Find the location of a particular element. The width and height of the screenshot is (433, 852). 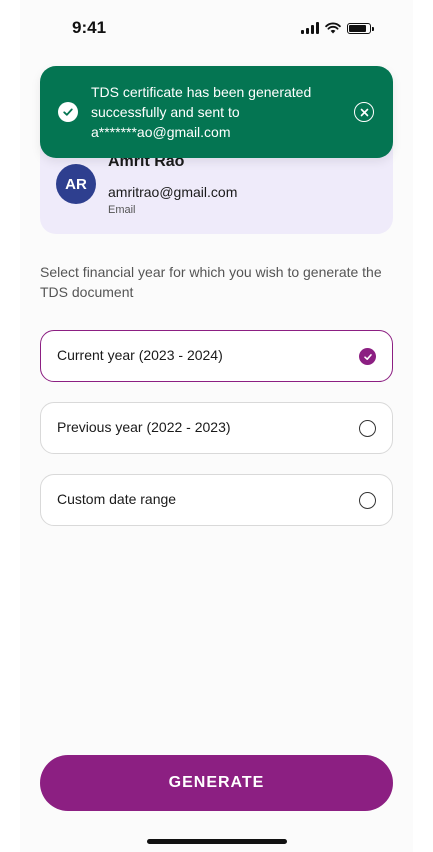

status-time: 9:41 is located at coordinates (89, 27).